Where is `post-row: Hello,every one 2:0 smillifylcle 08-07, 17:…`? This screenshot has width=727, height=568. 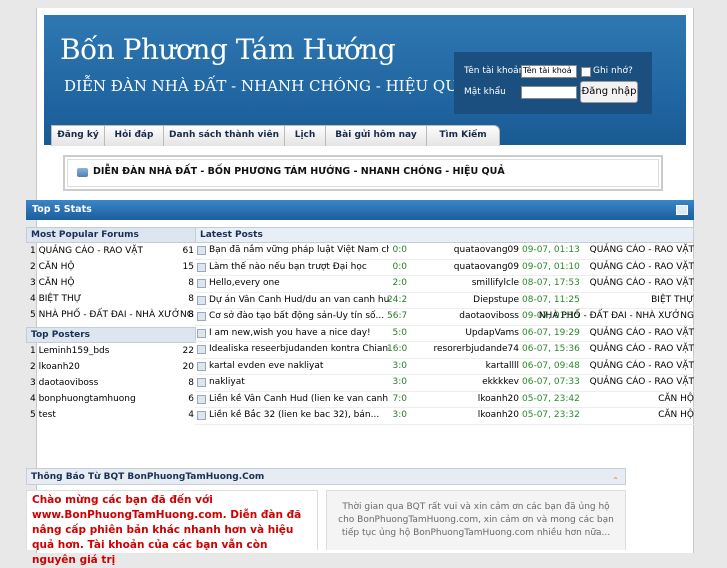
post-row: Hello,every one 2:0 smillifylcle 08-07, 17:… is located at coordinates (444, 284).